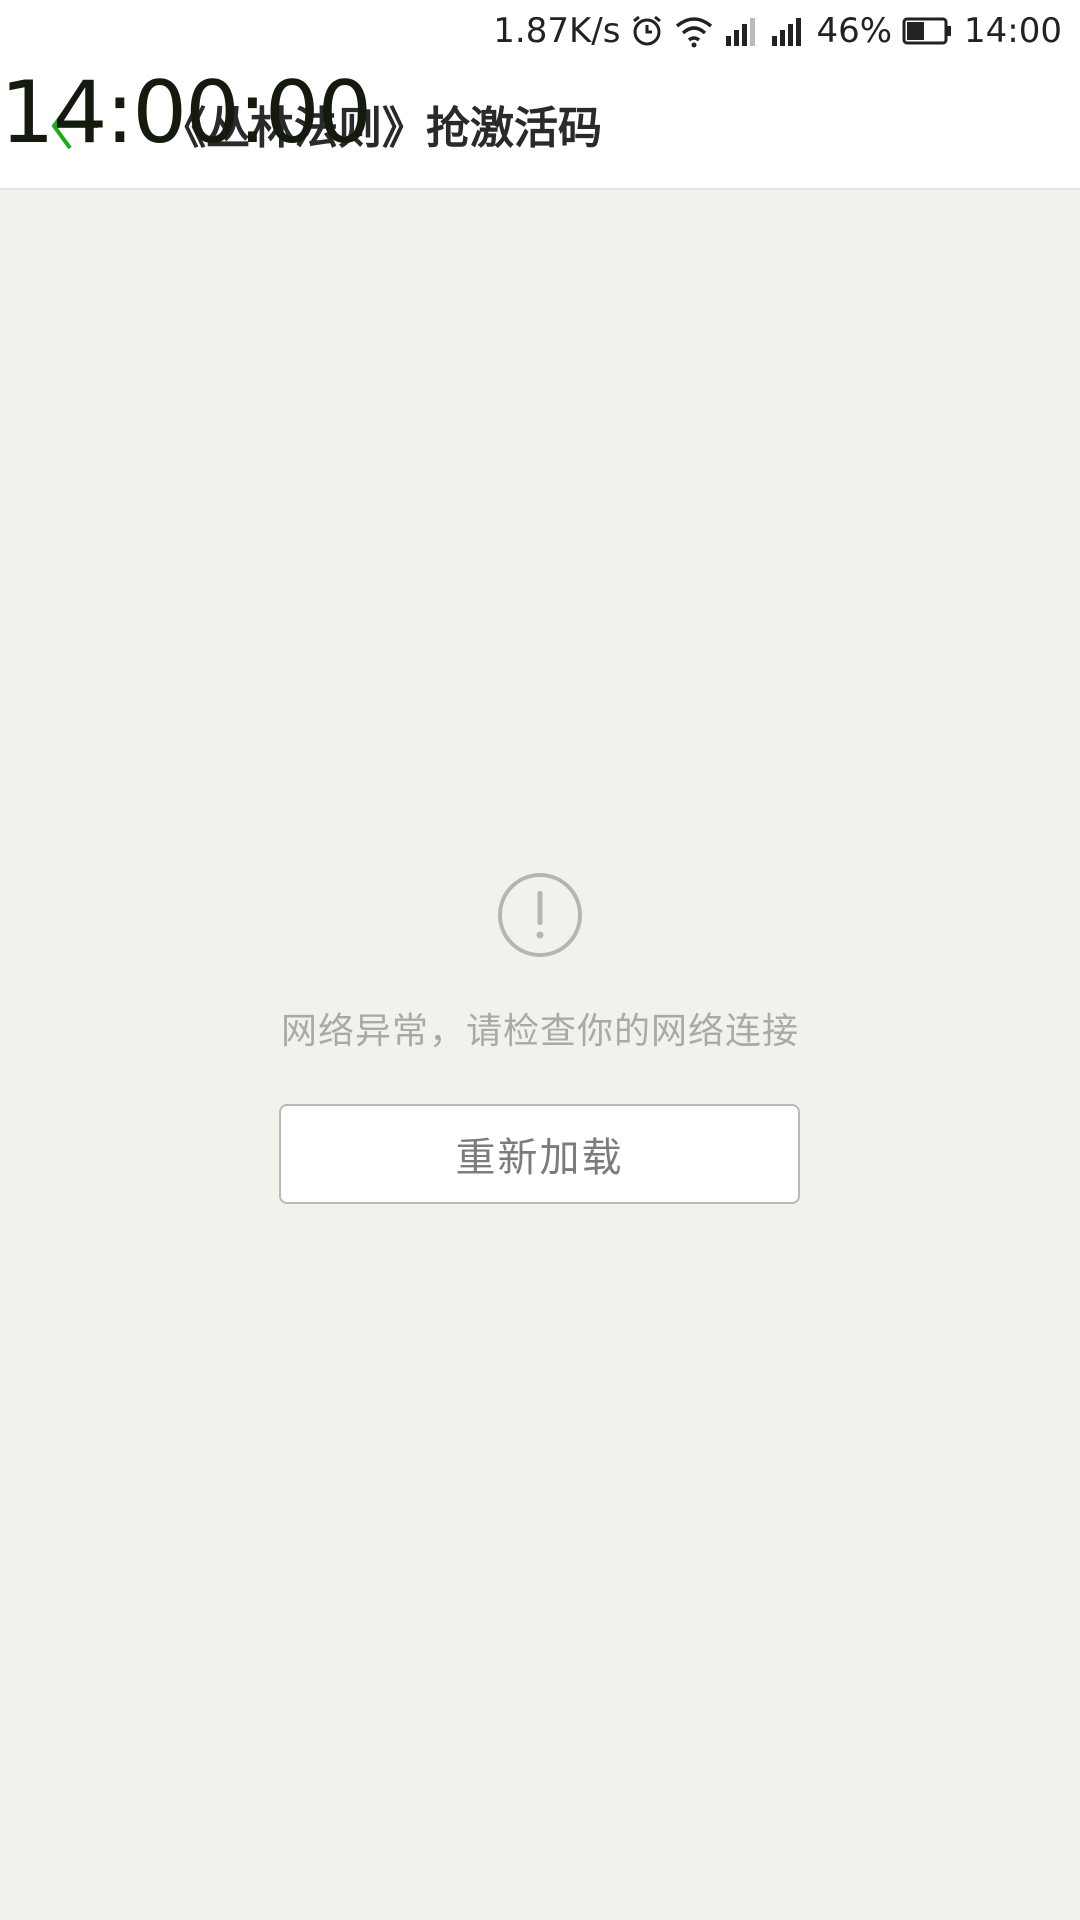  I want to click on error-message: 网络异常，请检查你的网络连接, so click(539, 1031).